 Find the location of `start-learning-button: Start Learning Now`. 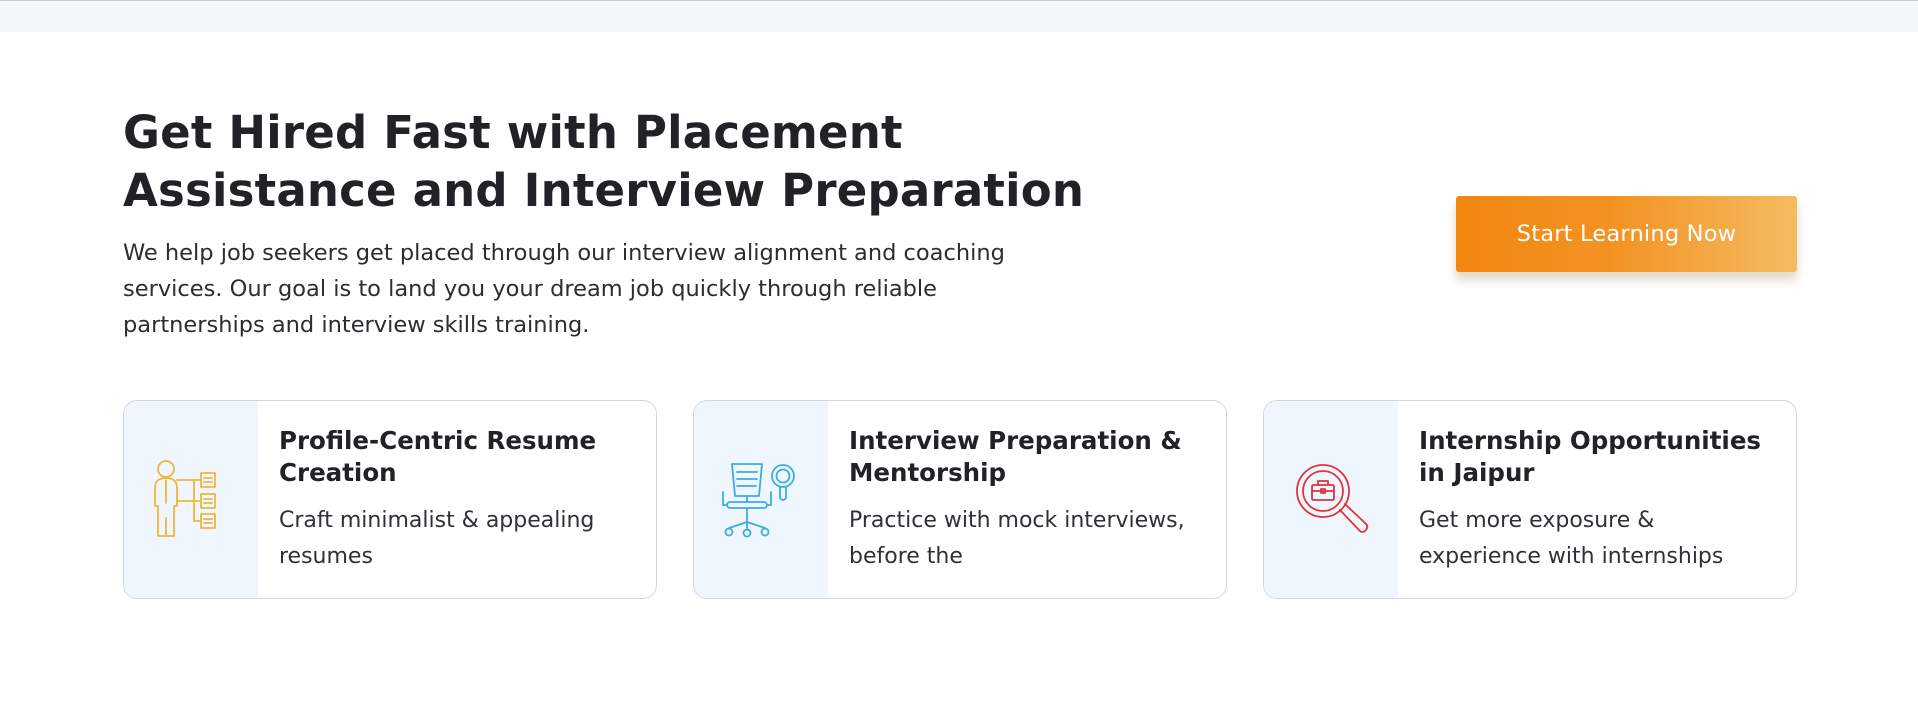

start-learning-button: Start Learning Now is located at coordinates (1626, 234).